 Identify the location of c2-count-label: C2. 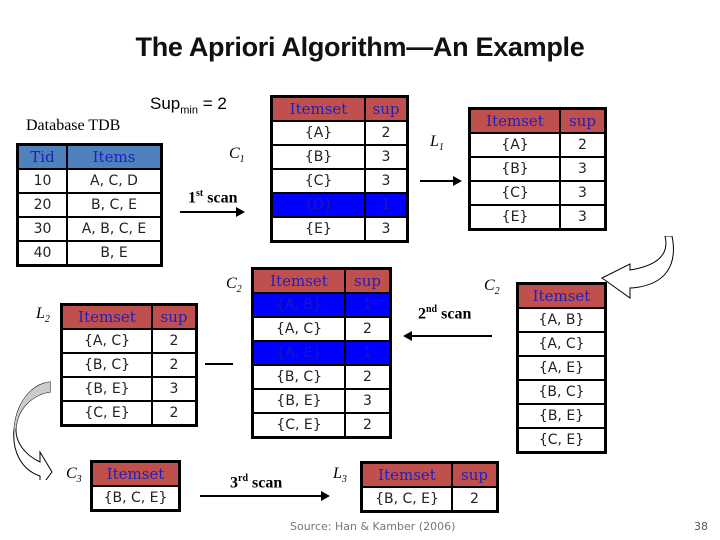
(234, 285).